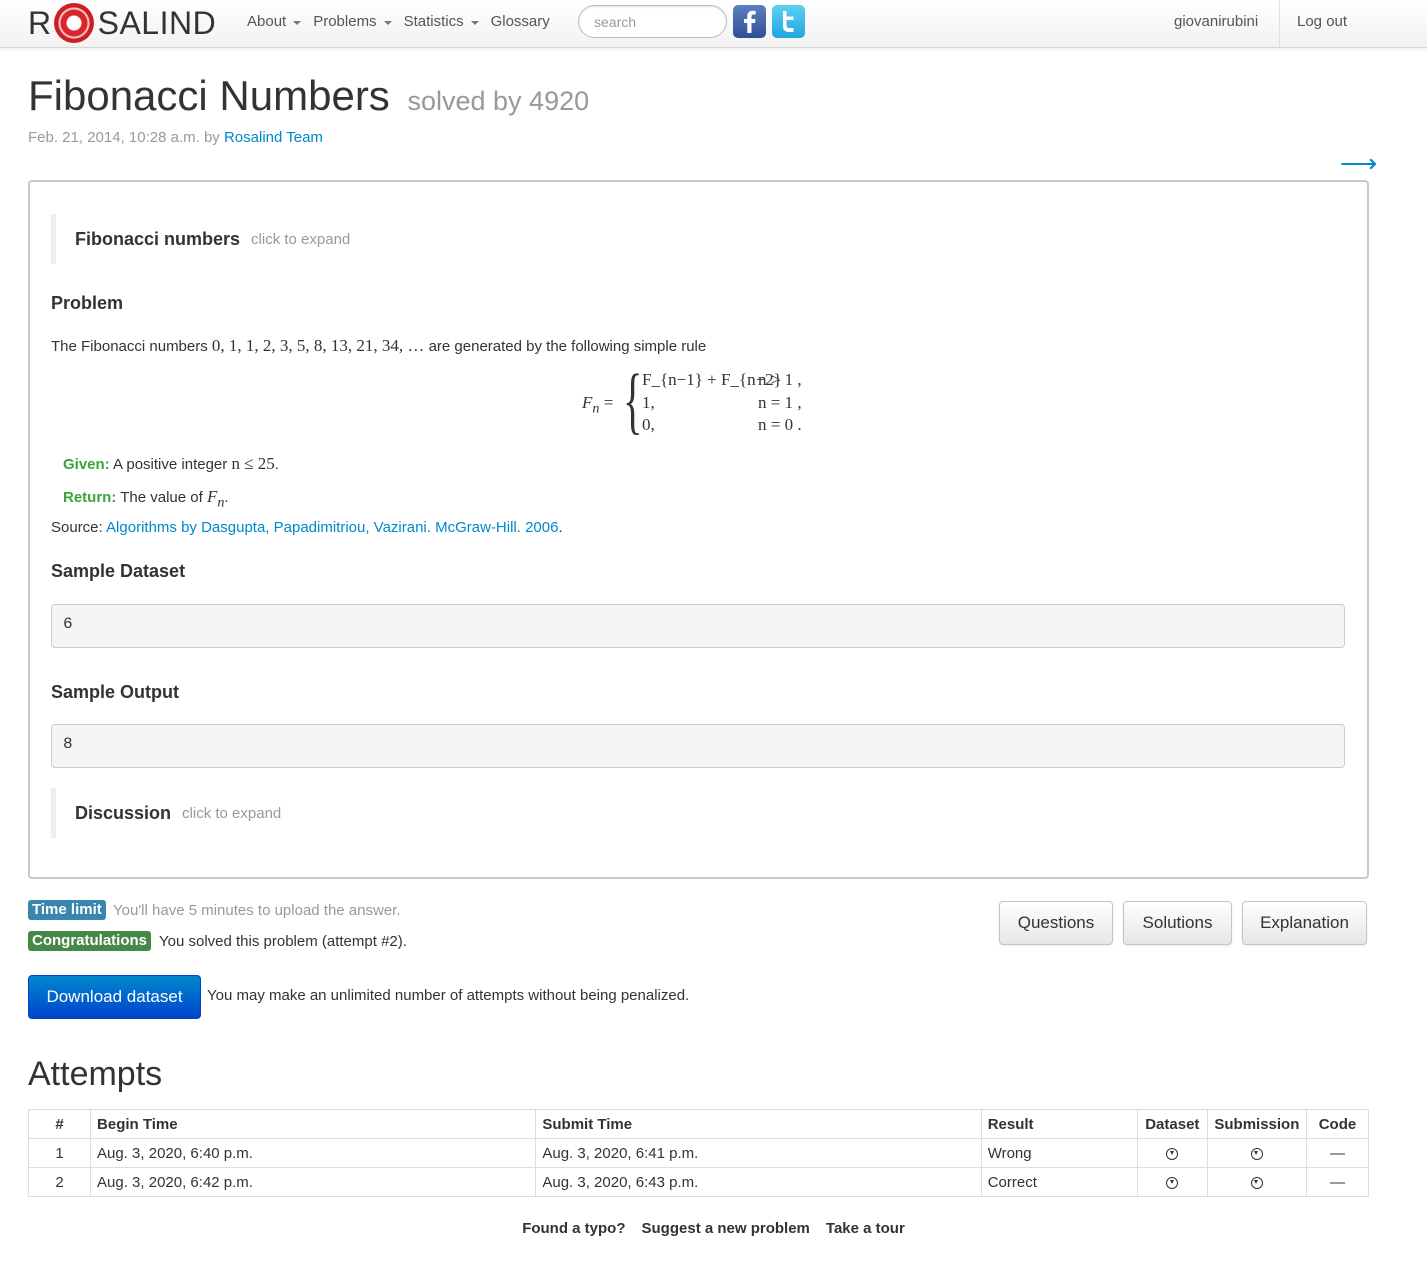  What do you see at coordinates (158, 238) in the screenshot?
I see `intro-title: Fibonacci numbers` at bounding box center [158, 238].